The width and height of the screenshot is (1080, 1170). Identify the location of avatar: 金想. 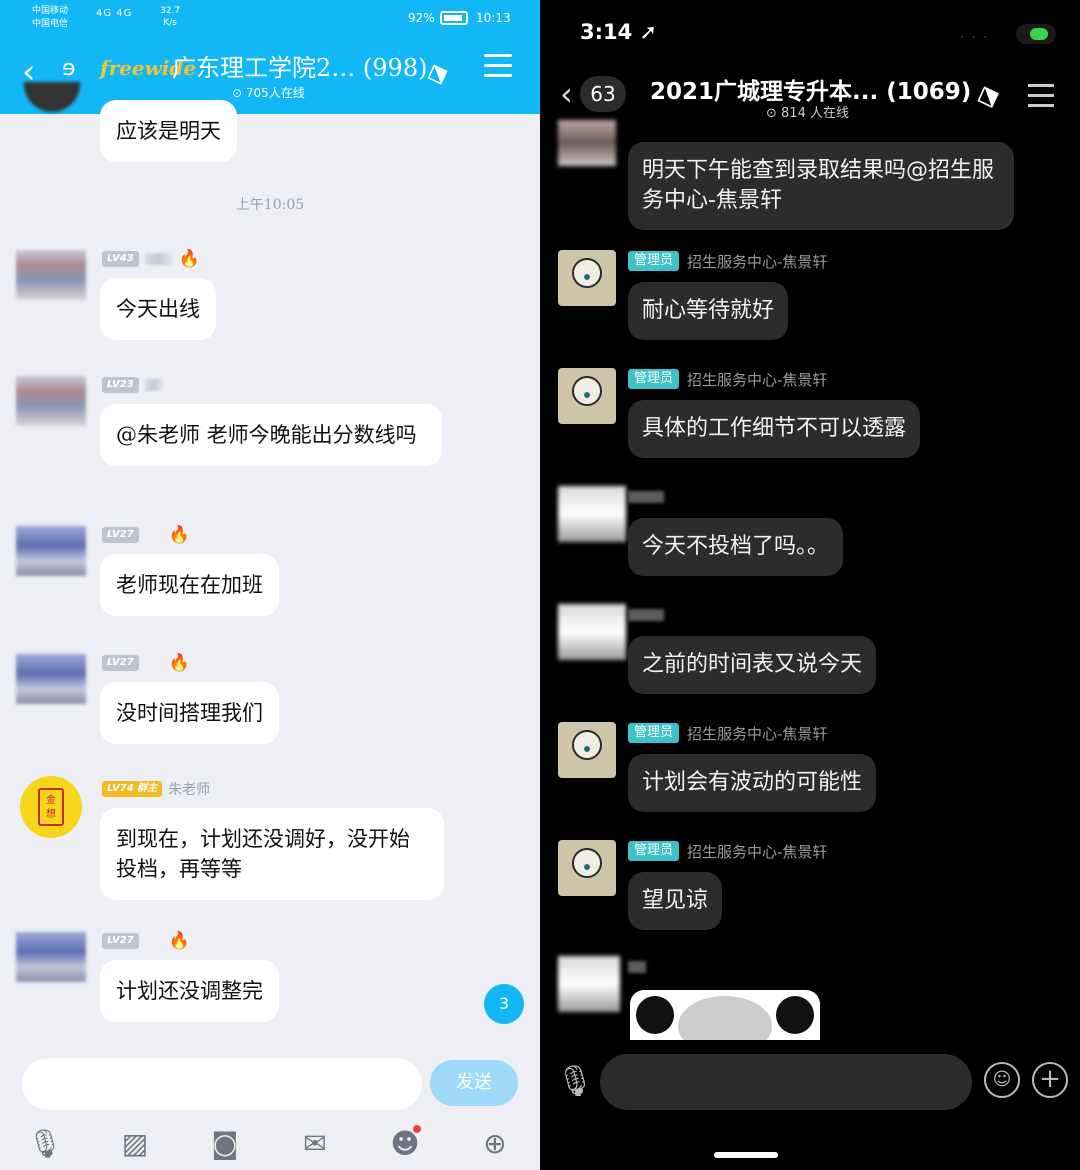
(51, 807).